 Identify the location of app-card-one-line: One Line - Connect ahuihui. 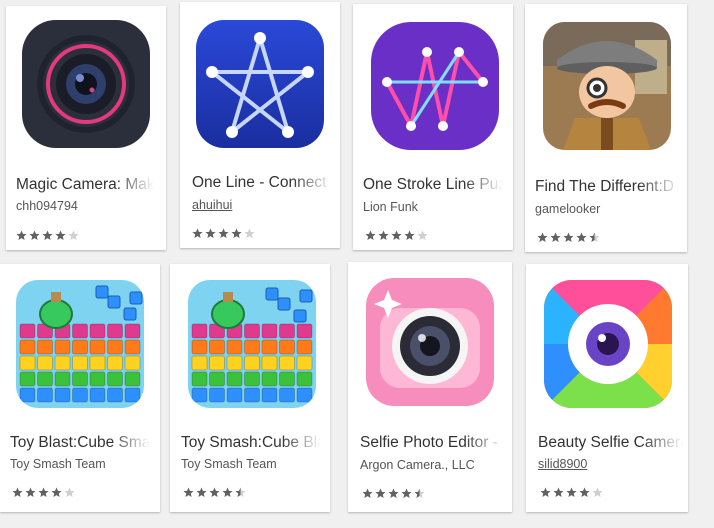
(260, 125).